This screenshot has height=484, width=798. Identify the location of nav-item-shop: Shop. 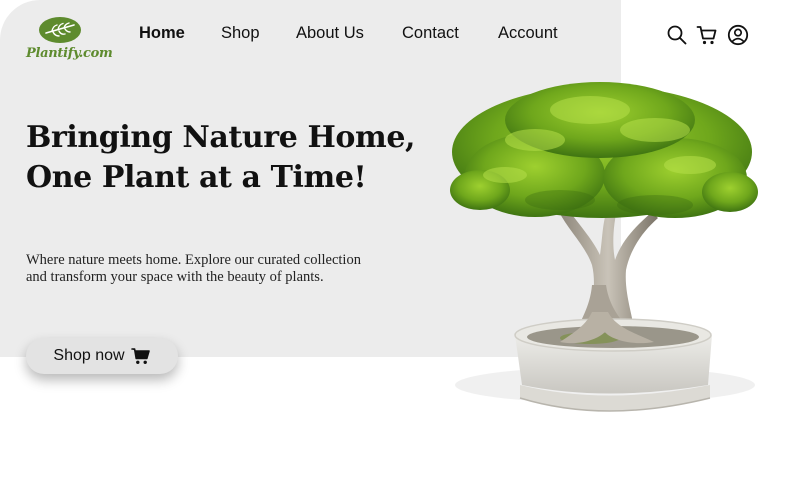
(240, 33).